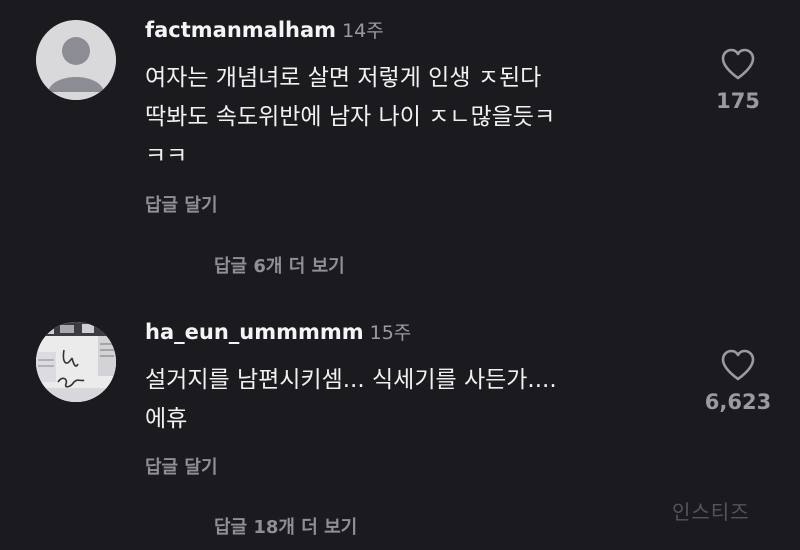  I want to click on profile-photo, so click(76, 362).